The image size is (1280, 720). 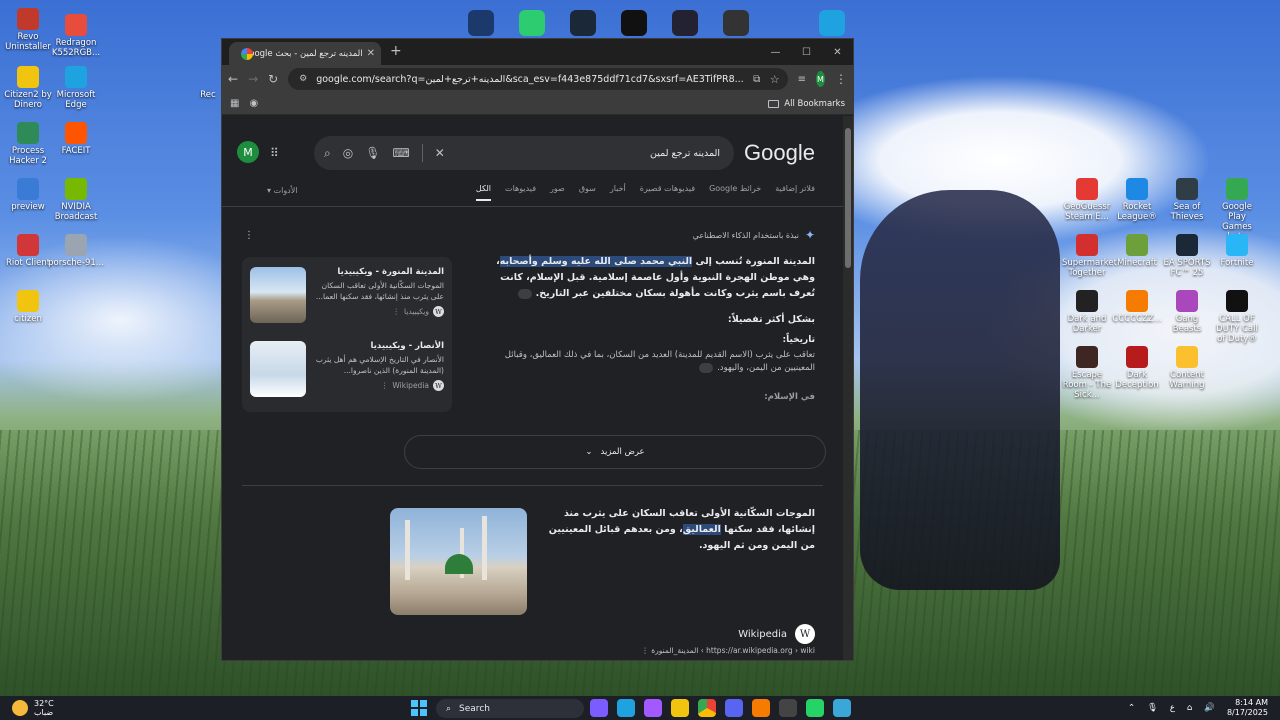 I want to click on search-tab: صور, so click(x=557, y=192).